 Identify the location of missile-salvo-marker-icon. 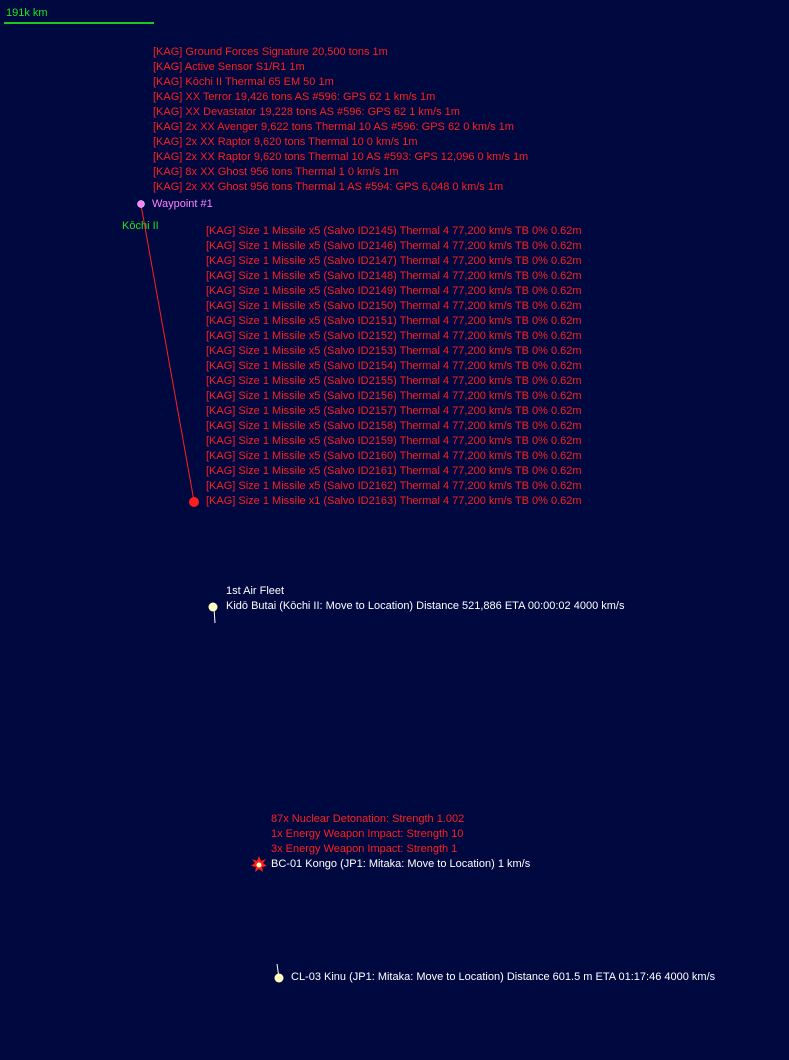
(194, 502).